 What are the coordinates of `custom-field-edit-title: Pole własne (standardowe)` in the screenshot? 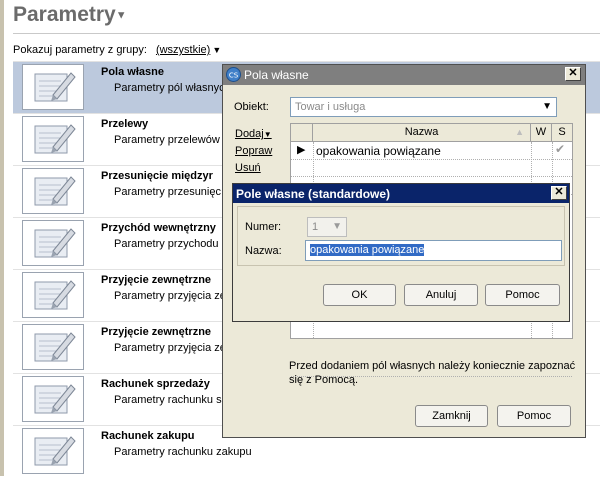 It's located at (313, 194).